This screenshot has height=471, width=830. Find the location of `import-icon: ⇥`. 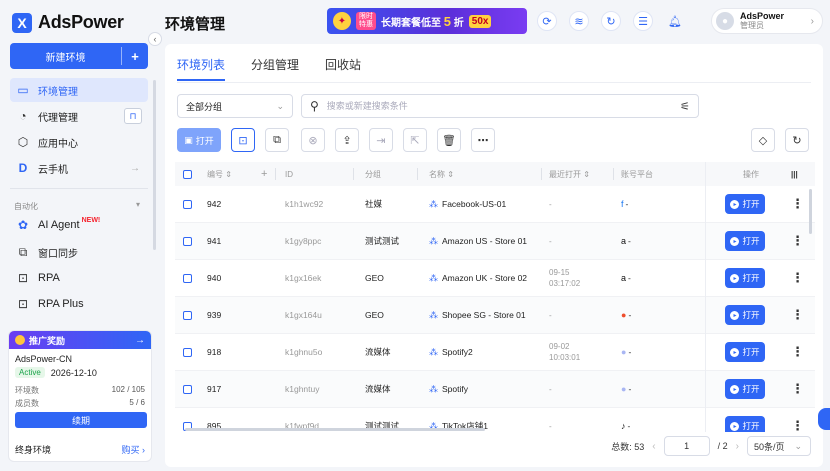

import-icon: ⇥ is located at coordinates (381, 140).